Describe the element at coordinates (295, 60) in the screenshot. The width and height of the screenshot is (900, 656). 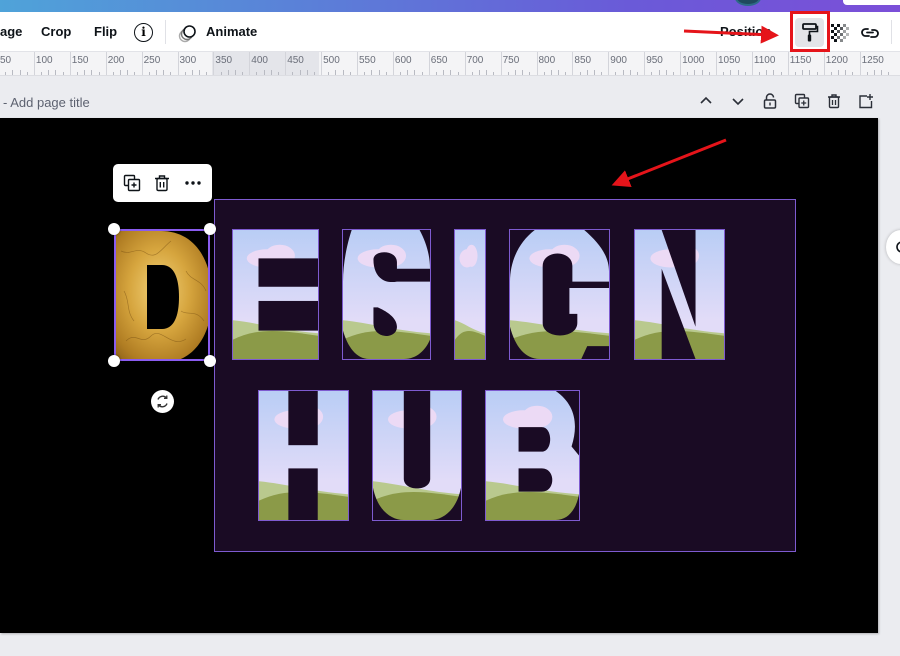
I see `ruler-tick-label: 450` at that location.